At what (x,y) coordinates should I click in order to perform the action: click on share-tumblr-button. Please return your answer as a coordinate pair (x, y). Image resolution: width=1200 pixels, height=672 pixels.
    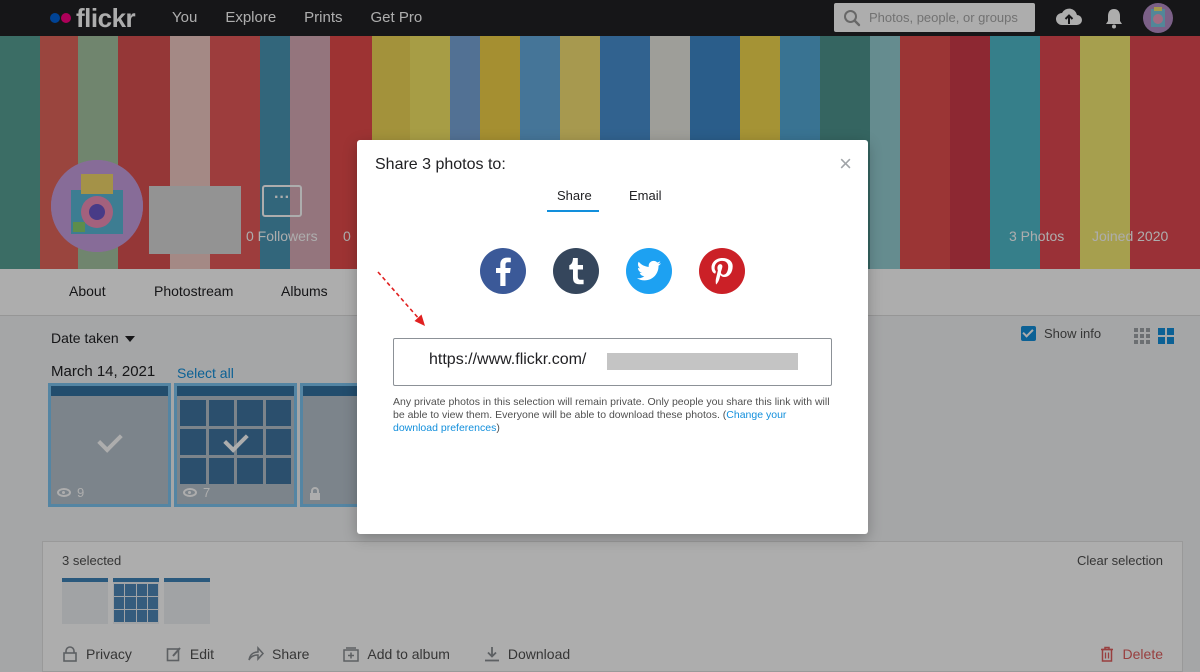
    Looking at the image, I should click on (576, 271).